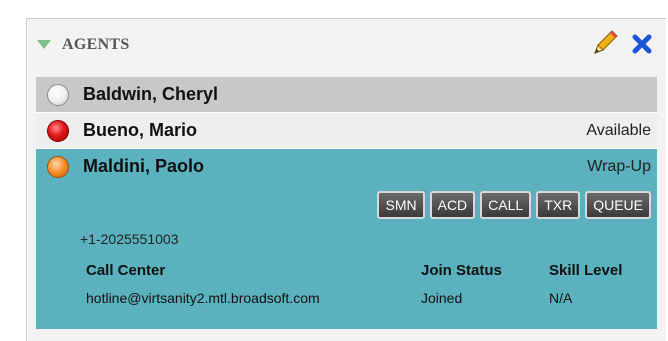  I want to click on close-x-icon, so click(642, 44).